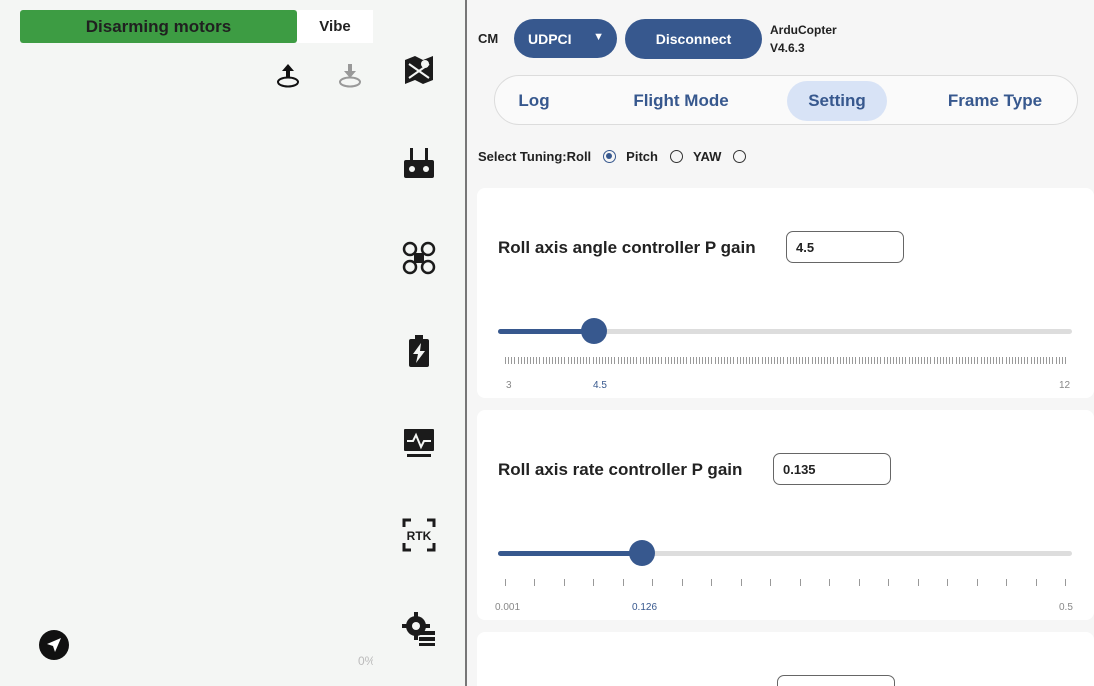 The height and width of the screenshot is (686, 1094). What do you see at coordinates (550, 38) in the screenshot?
I see `connection-select-value: UDPCI` at bounding box center [550, 38].